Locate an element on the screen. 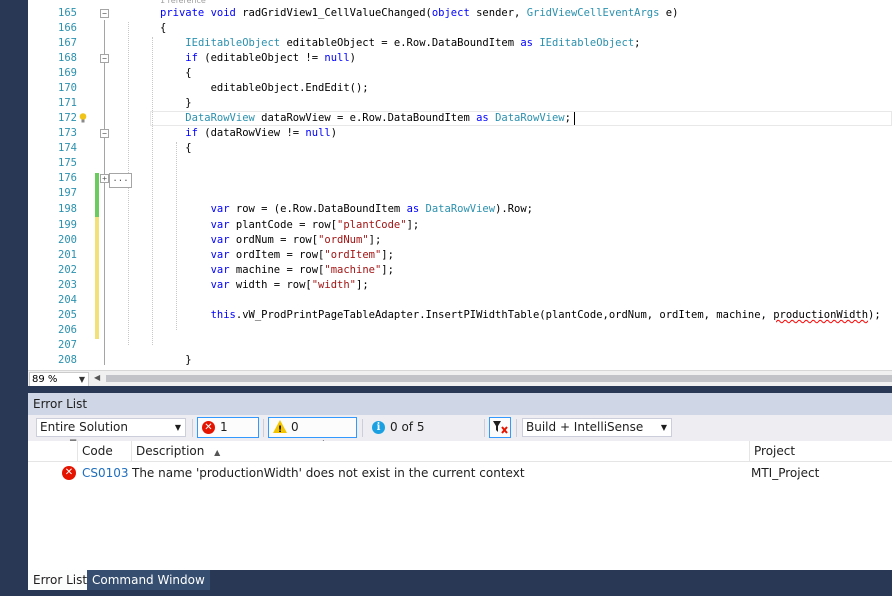 This screenshot has width=892, height=596. header-description-label: Description is located at coordinates (170, 451).